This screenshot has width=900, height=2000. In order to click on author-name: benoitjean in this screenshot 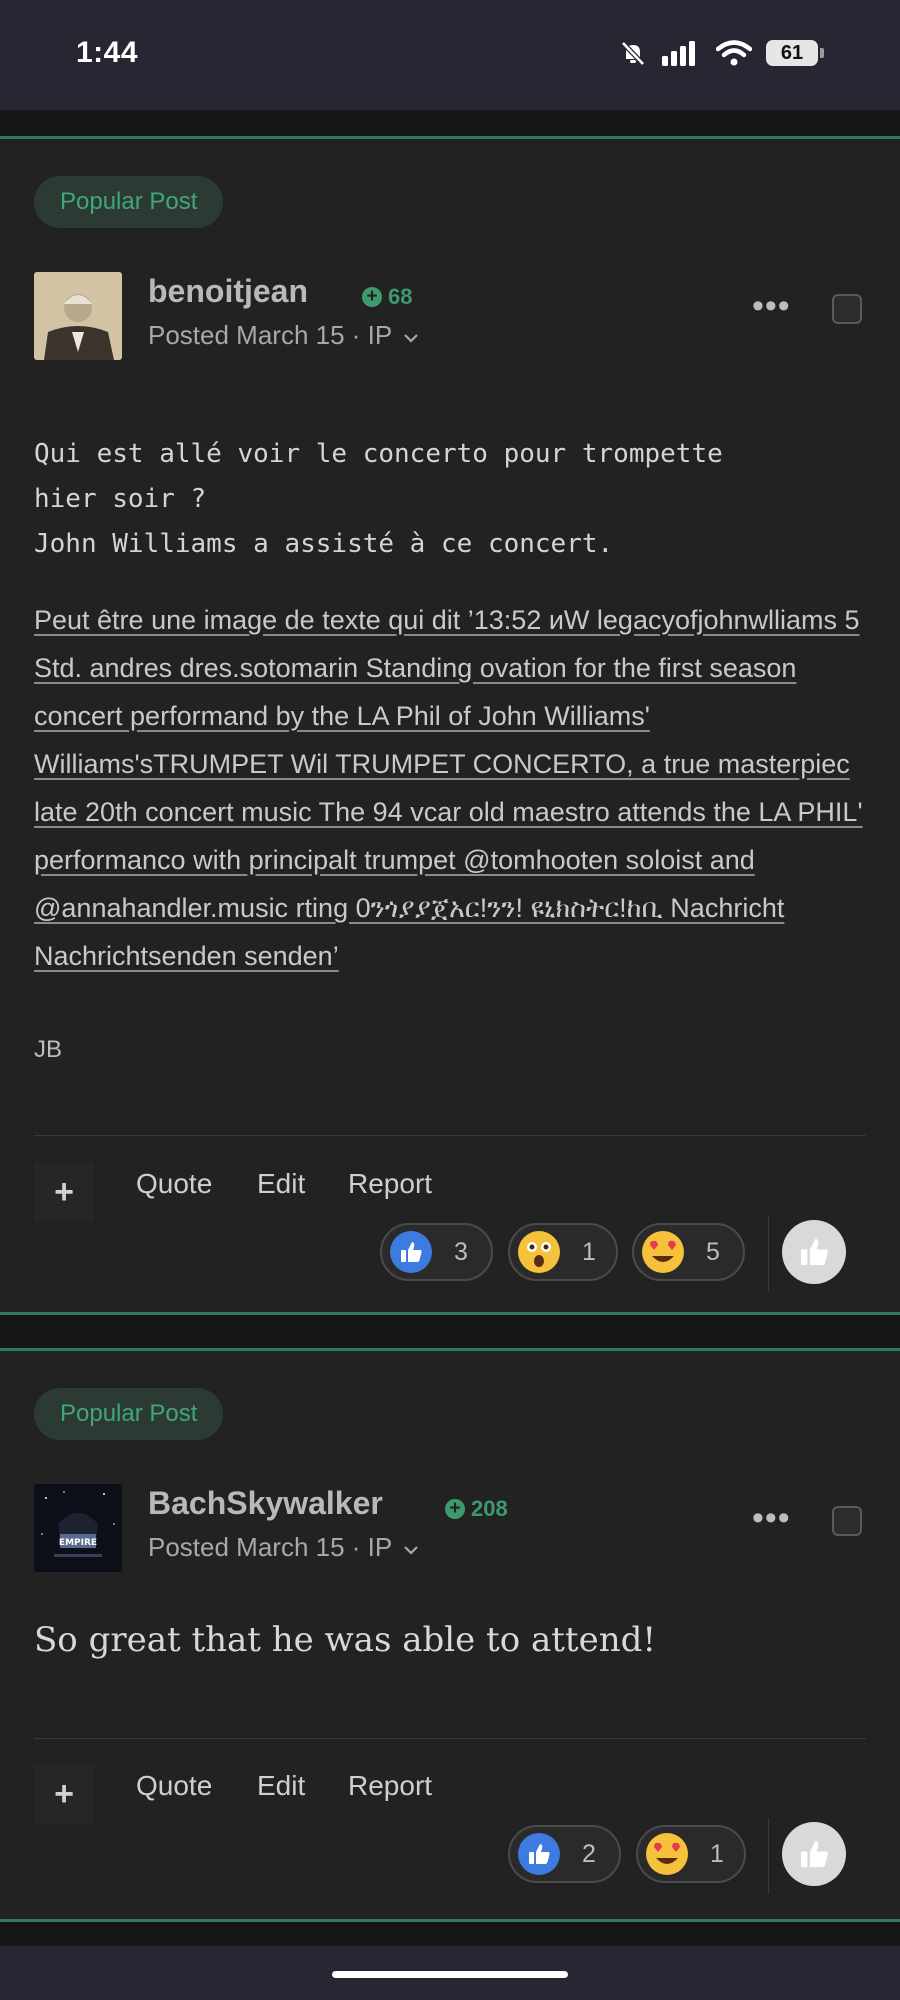, I will do `click(228, 291)`.